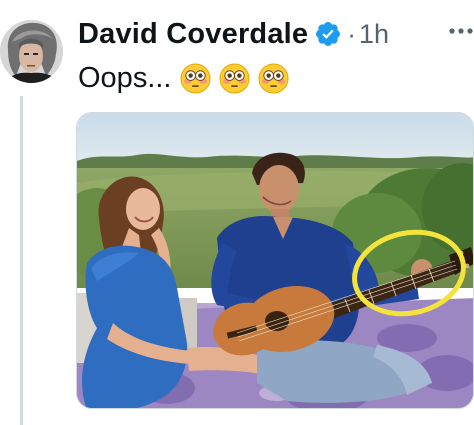  Describe the element at coordinates (374, 34) in the screenshot. I see `timestamp: 1h` at that location.